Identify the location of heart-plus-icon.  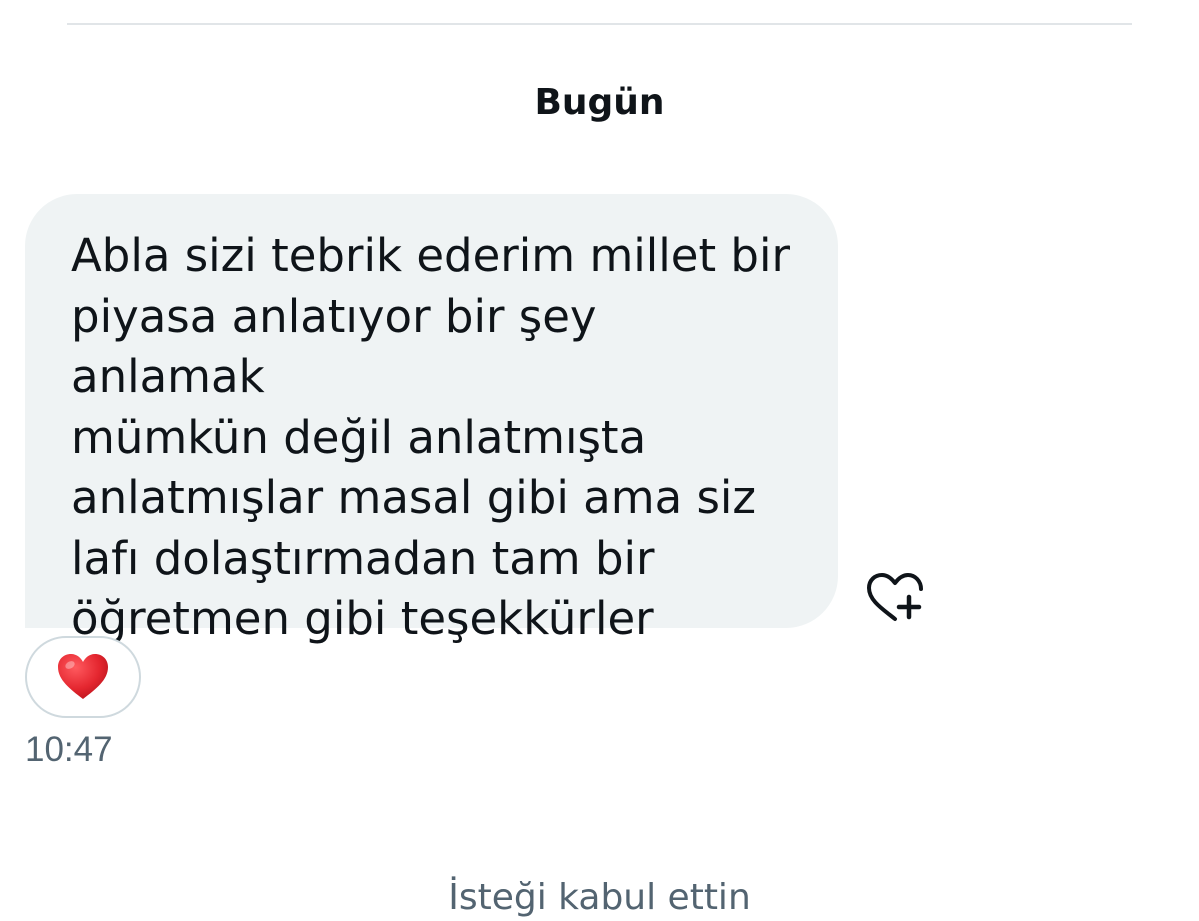
(895, 597).